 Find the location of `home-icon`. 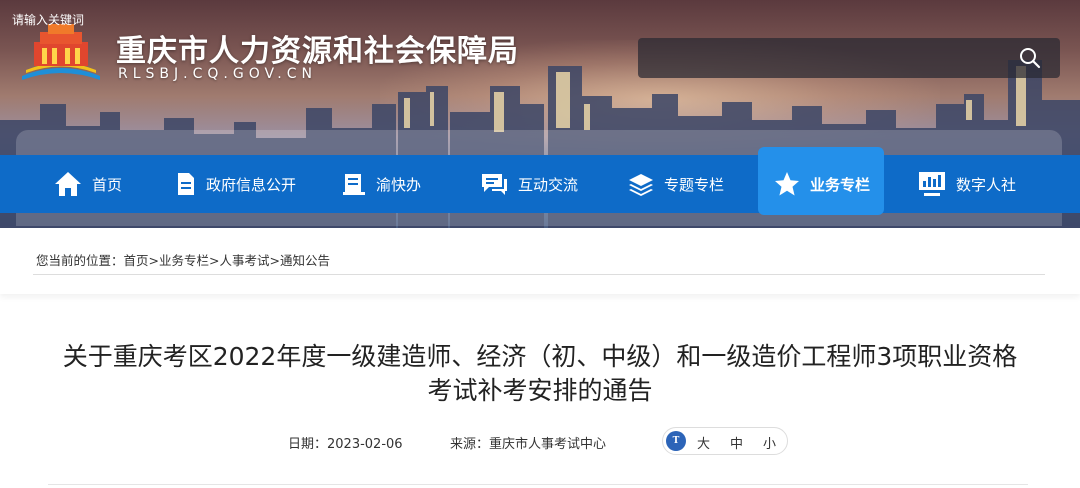

home-icon is located at coordinates (68, 184).